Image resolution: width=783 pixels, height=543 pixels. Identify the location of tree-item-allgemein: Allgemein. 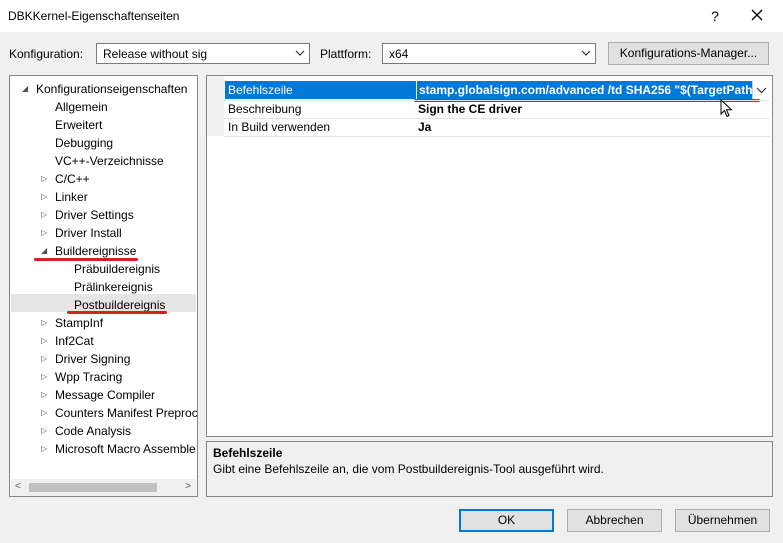
(81, 107).